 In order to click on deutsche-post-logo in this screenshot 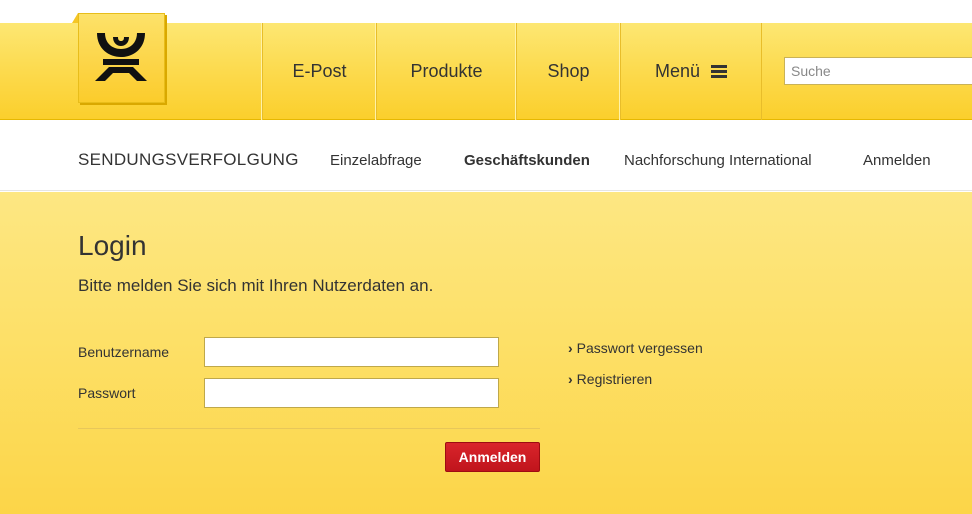, I will do `click(121, 58)`.